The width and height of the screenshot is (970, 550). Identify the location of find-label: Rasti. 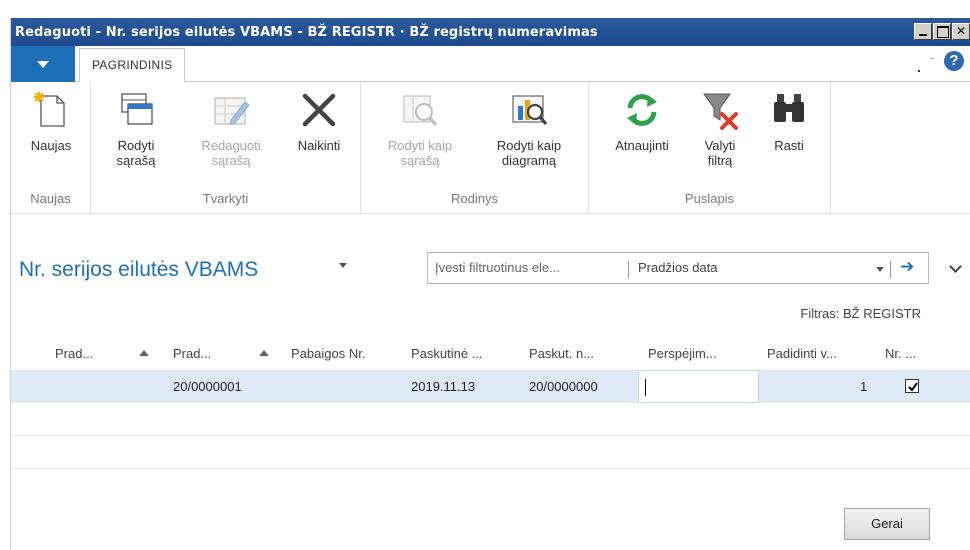
(789, 145).